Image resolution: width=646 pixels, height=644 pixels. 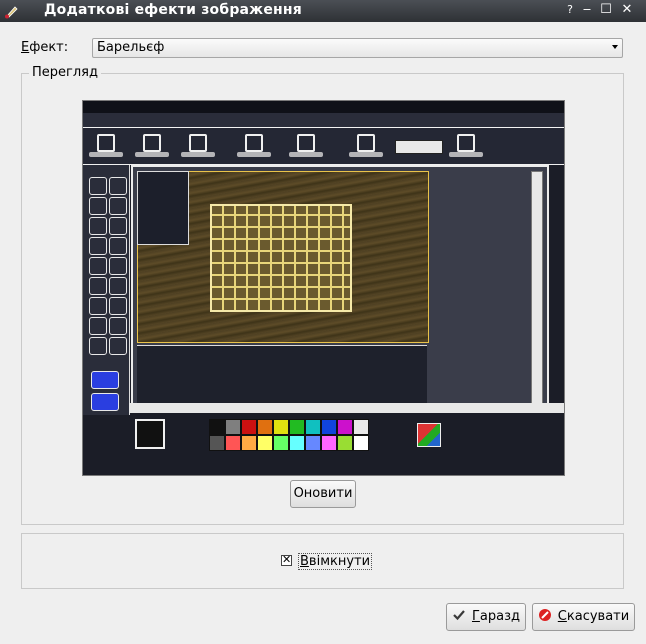 I want to click on maximize-button: ☐, so click(x=606, y=10).